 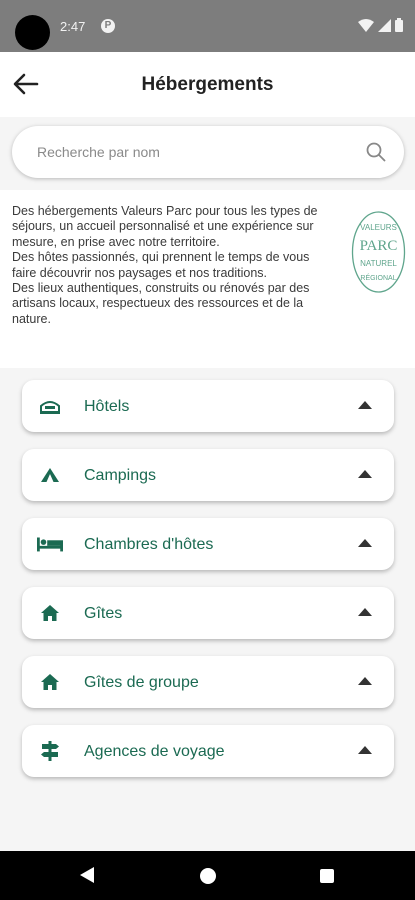 What do you see at coordinates (50, 751) in the screenshot?
I see `signpost-icon` at bounding box center [50, 751].